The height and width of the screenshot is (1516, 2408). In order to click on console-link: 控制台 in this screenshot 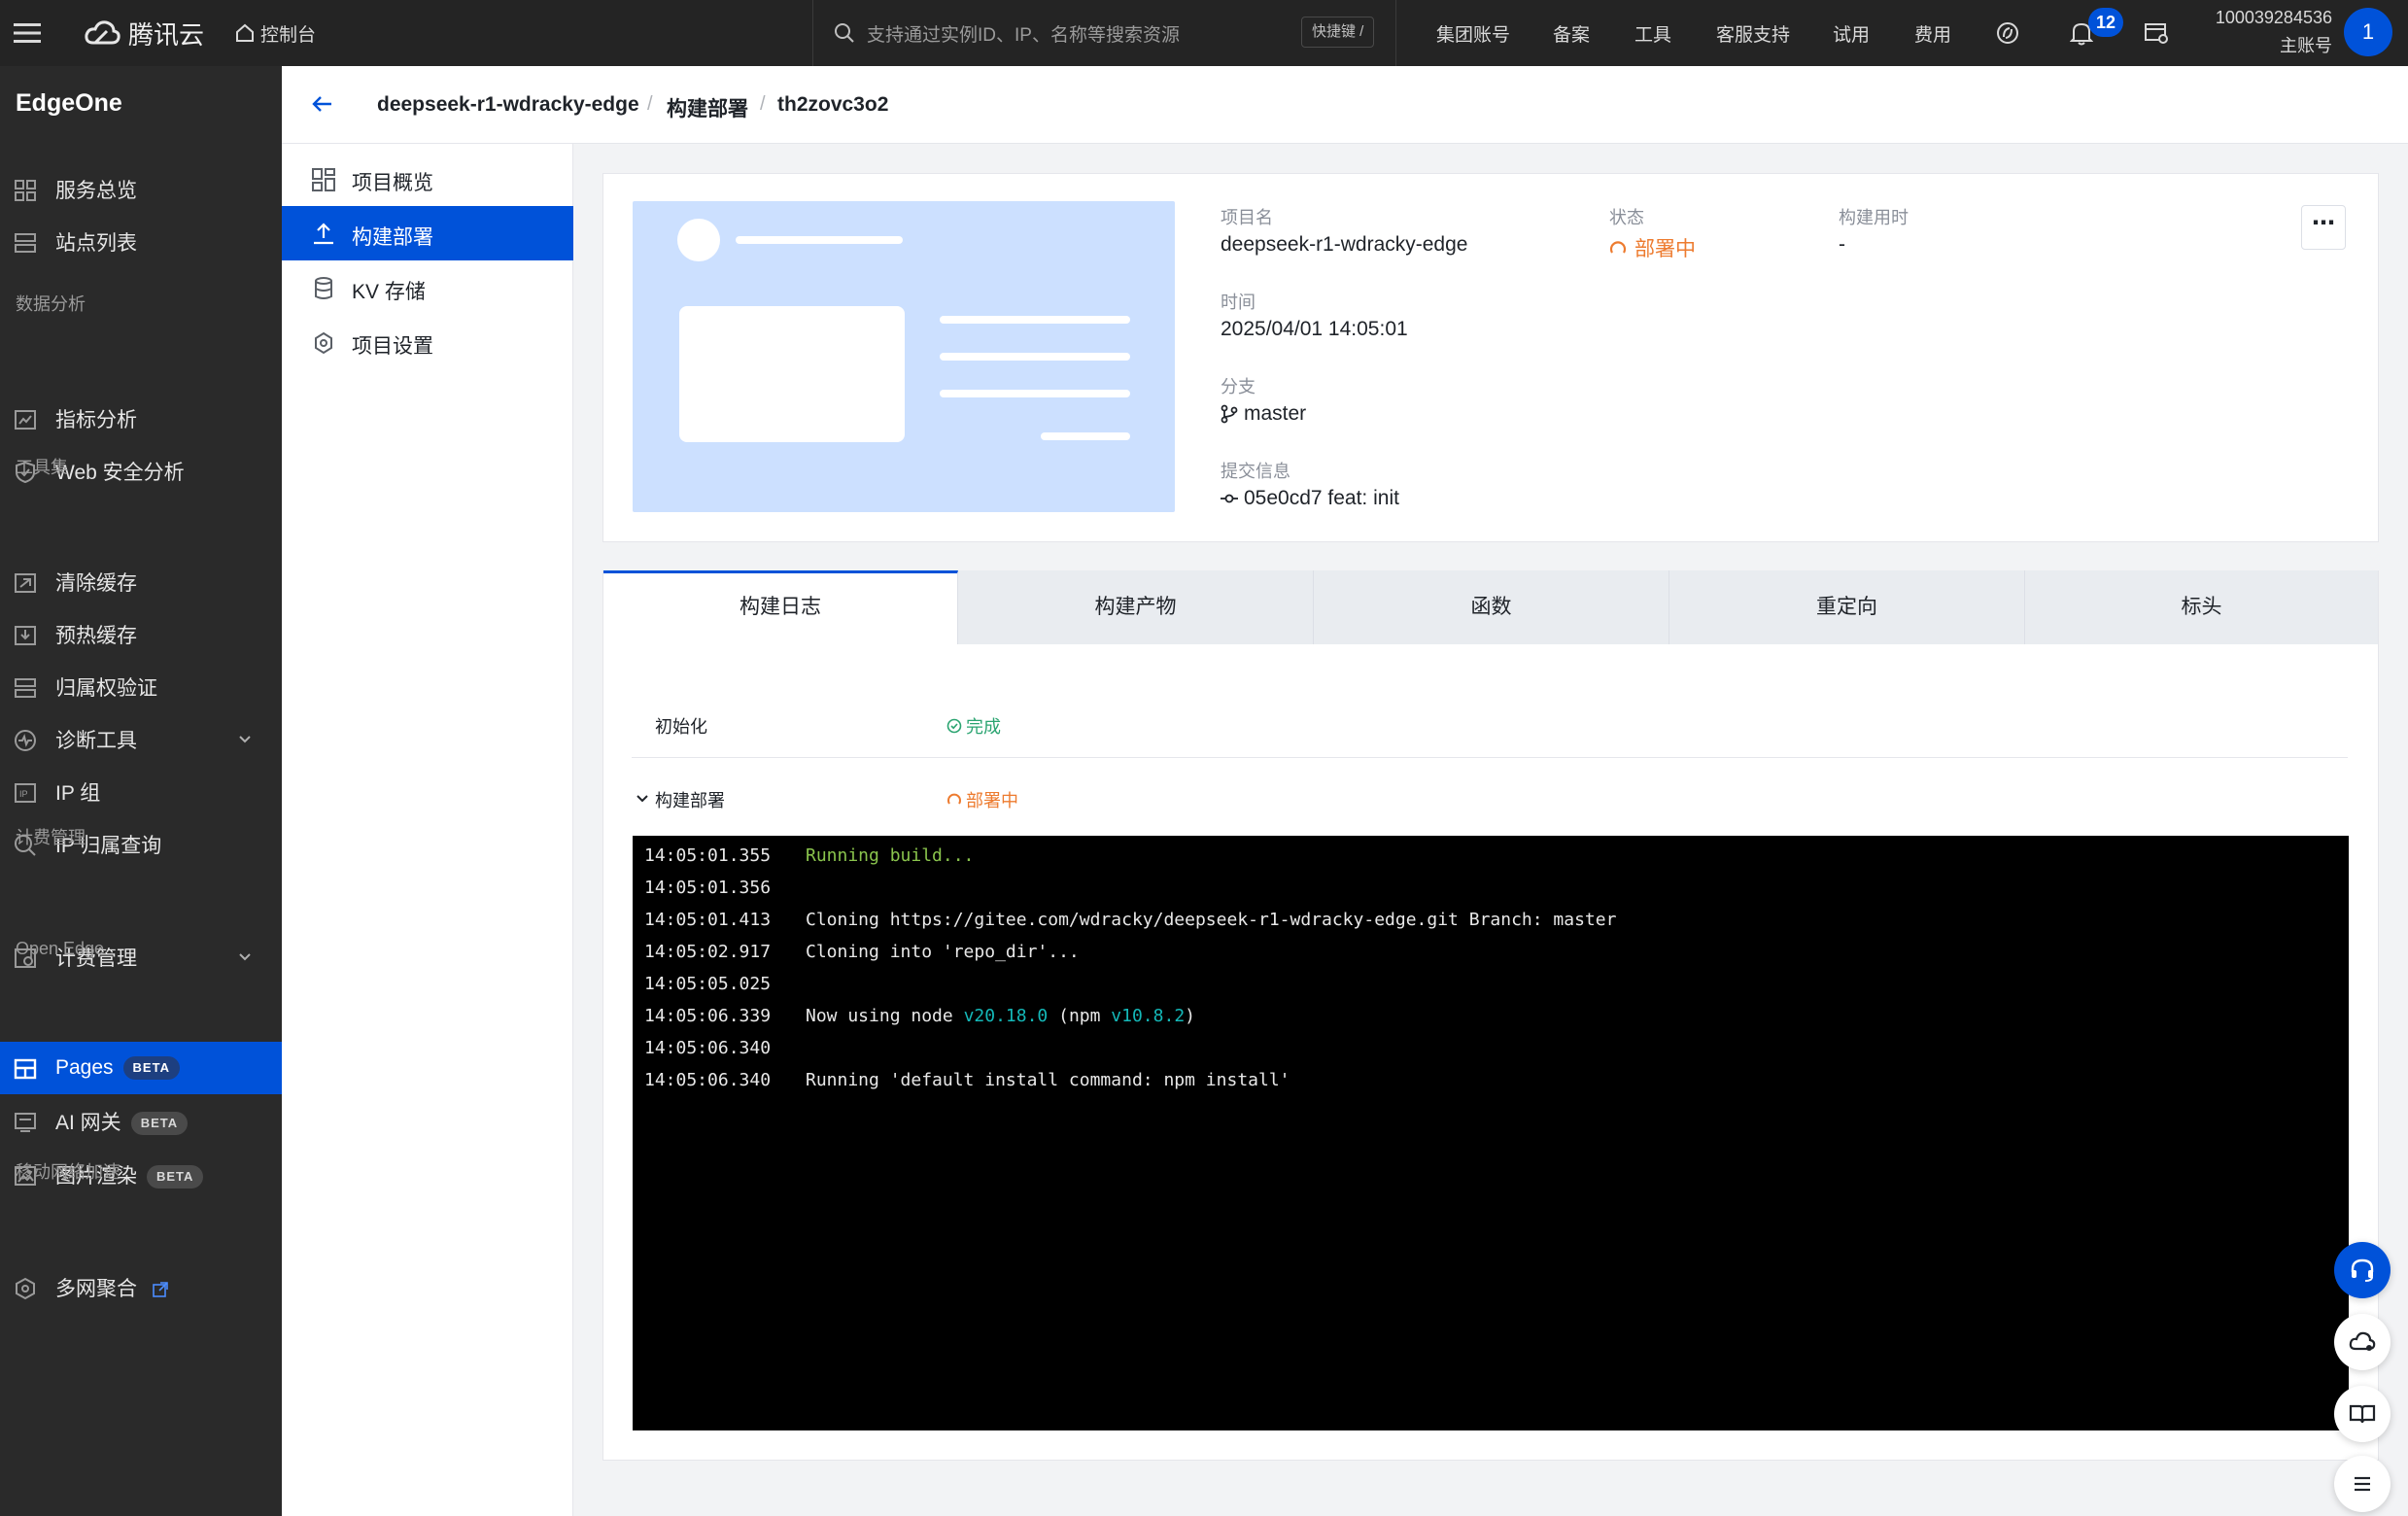, I will do `click(276, 33)`.